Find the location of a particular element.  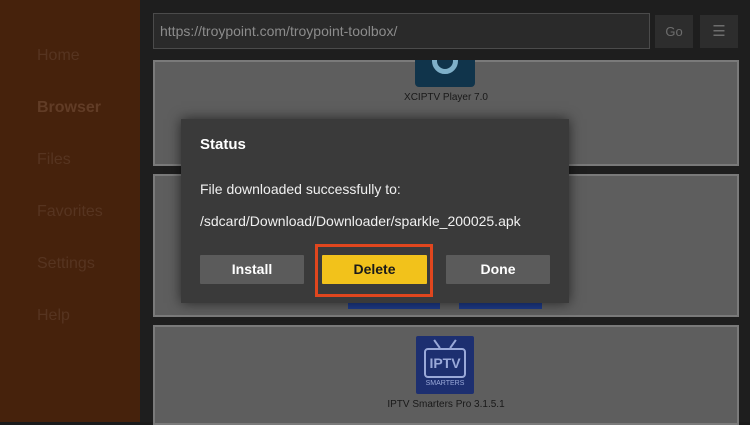

url-bar: https://troypoint.com/troypoint-toolbox/ is located at coordinates (401, 31).